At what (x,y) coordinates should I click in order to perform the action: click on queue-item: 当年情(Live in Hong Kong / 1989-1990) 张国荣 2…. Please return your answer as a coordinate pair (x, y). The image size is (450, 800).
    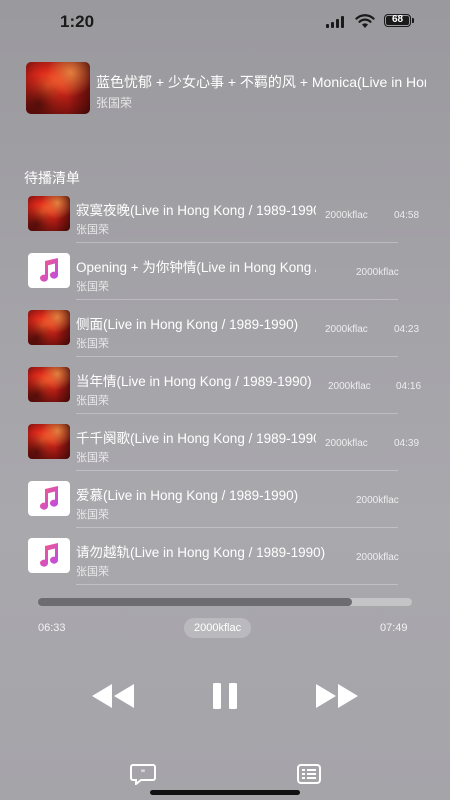
    Looking at the image, I should click on (225, 391).